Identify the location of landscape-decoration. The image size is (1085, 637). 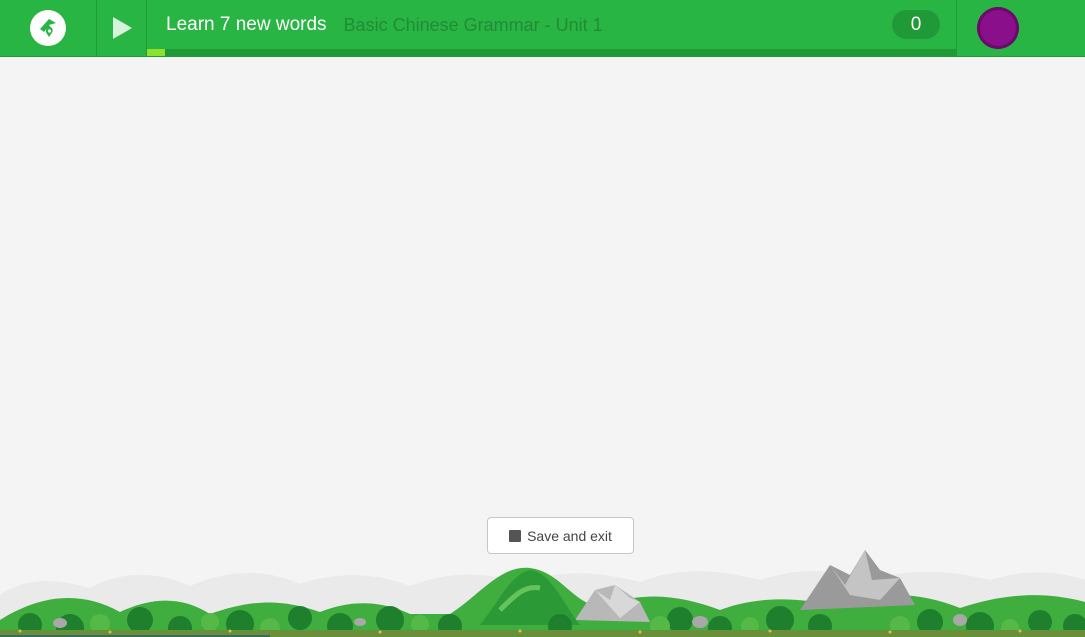
(542, 593).